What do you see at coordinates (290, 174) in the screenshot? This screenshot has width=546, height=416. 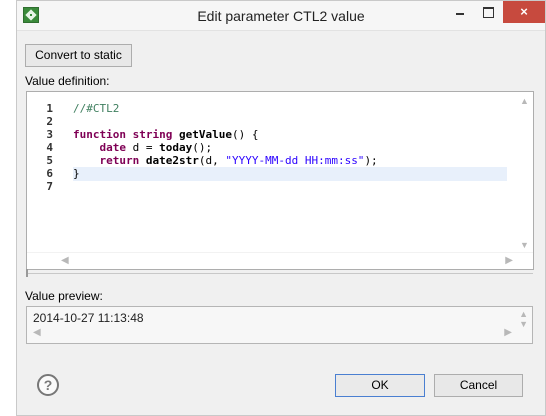 I see `current-line-highlight` at bounding box center [290, 174].